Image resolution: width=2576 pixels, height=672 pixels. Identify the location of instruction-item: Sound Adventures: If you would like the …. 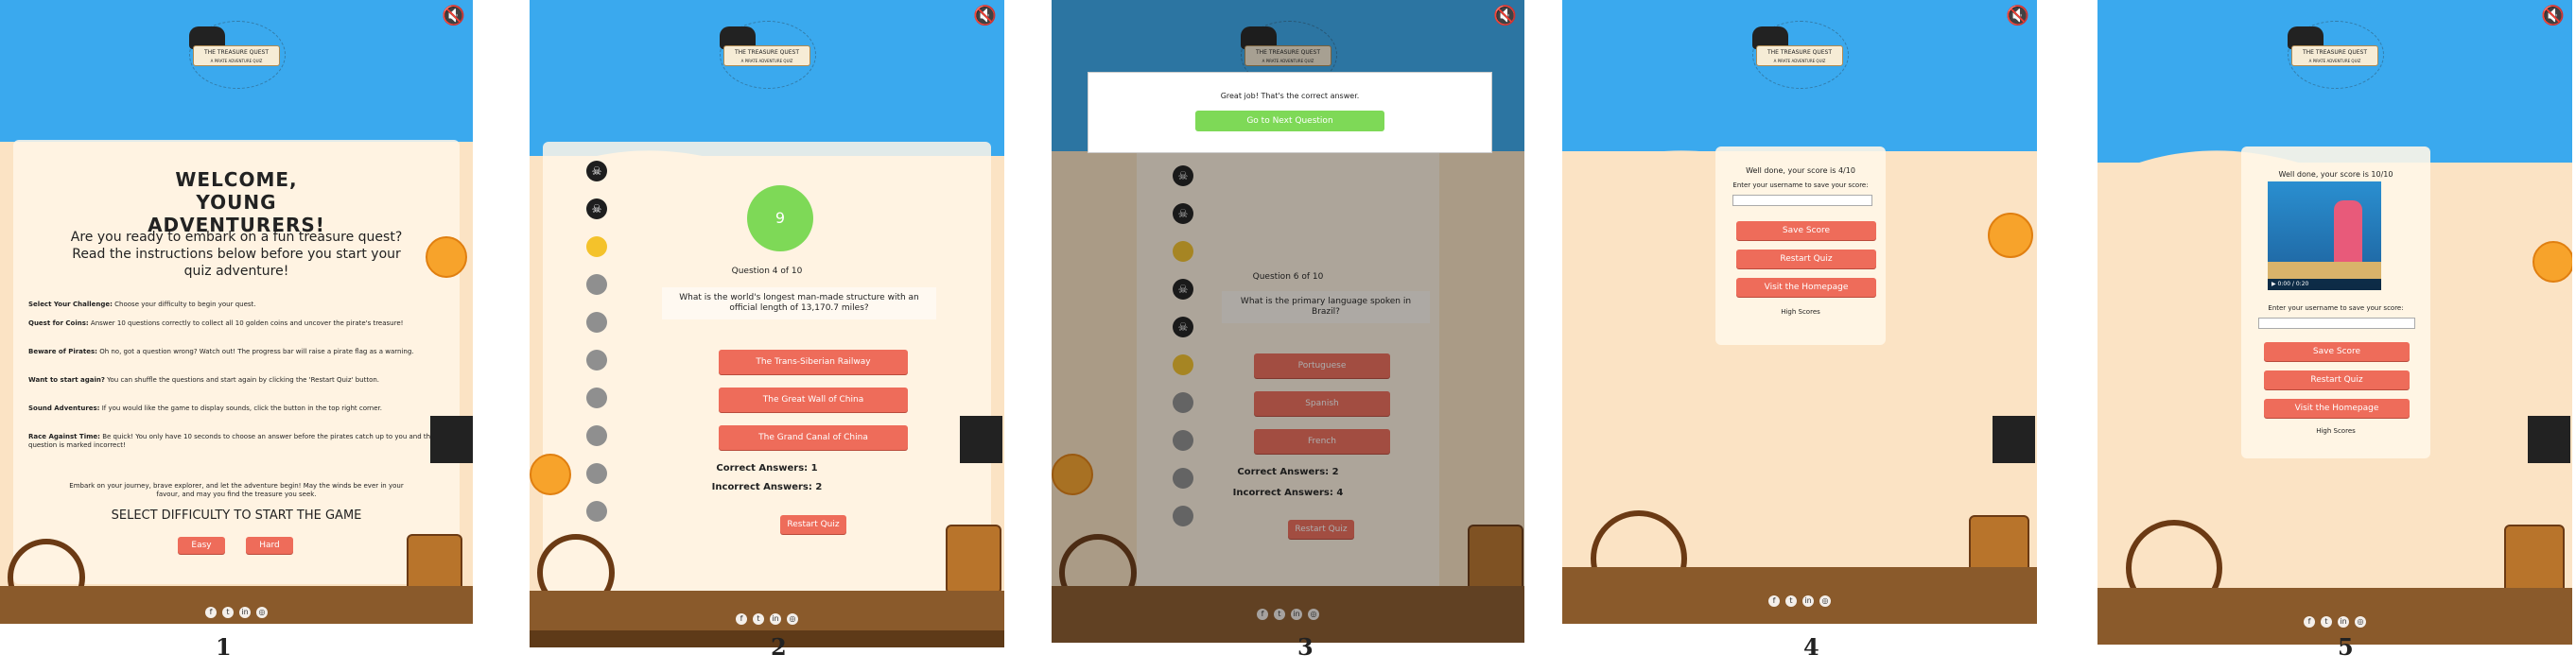
(205, 408).